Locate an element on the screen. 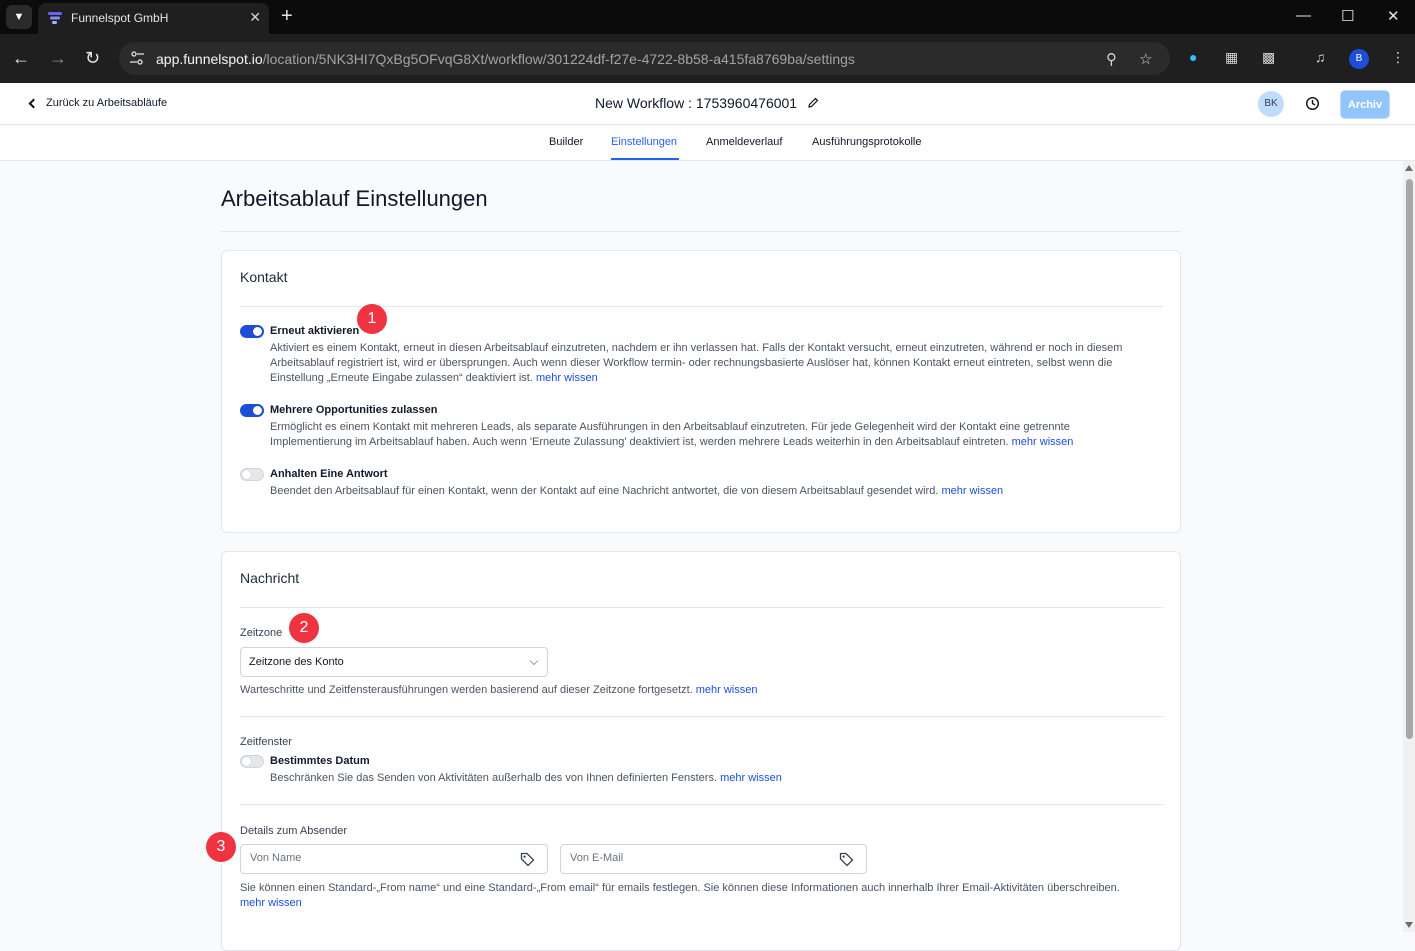 This screenshot has height=951, width=1415. reenter-toggle is located at coordinates (252, 331).